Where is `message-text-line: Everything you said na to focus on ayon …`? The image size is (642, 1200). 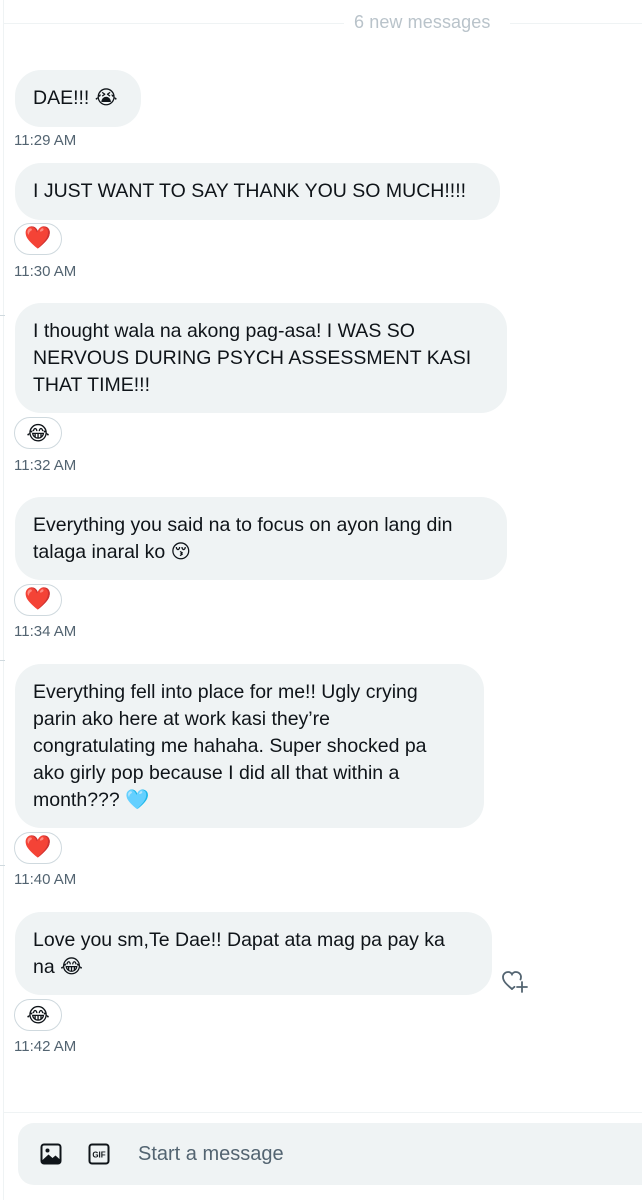 message-text-line: Everything you said na to focus on ayon … is located at coordinates (243, 525).